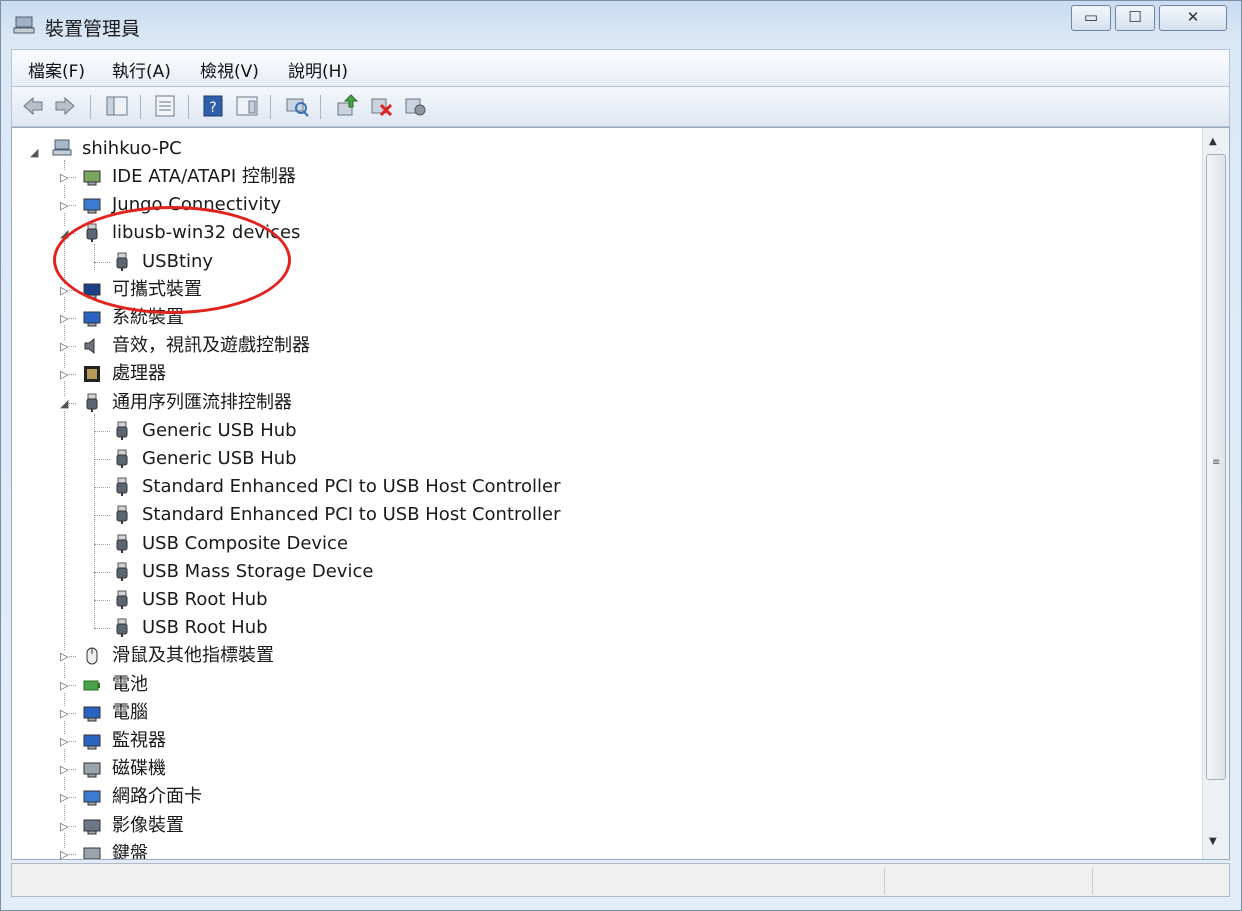 The width and height of the screenshot is (1242, 911). Describe the element at coordinates (620, 107) in the screenshot. I see `toolbar: ?` at that location.